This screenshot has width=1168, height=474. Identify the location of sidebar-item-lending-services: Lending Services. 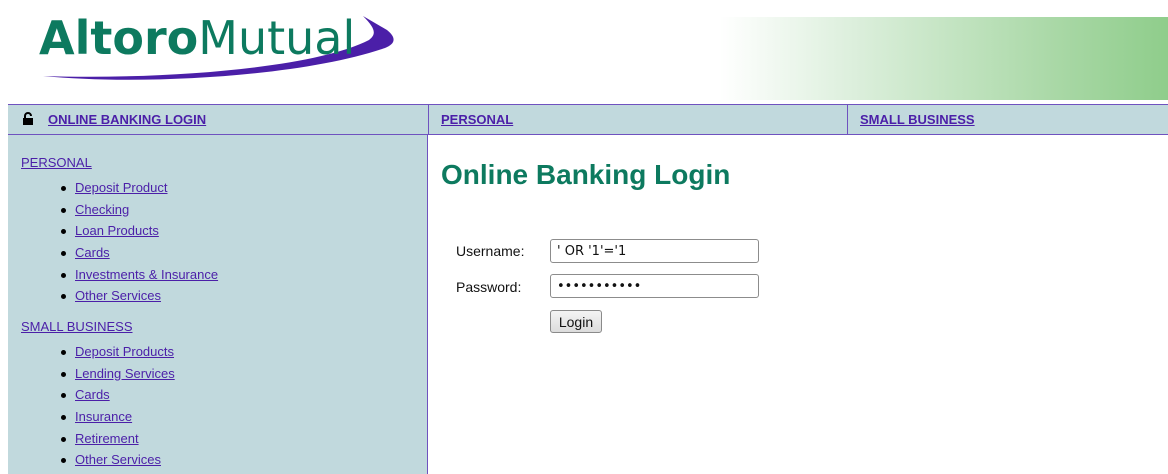
(125, 373).